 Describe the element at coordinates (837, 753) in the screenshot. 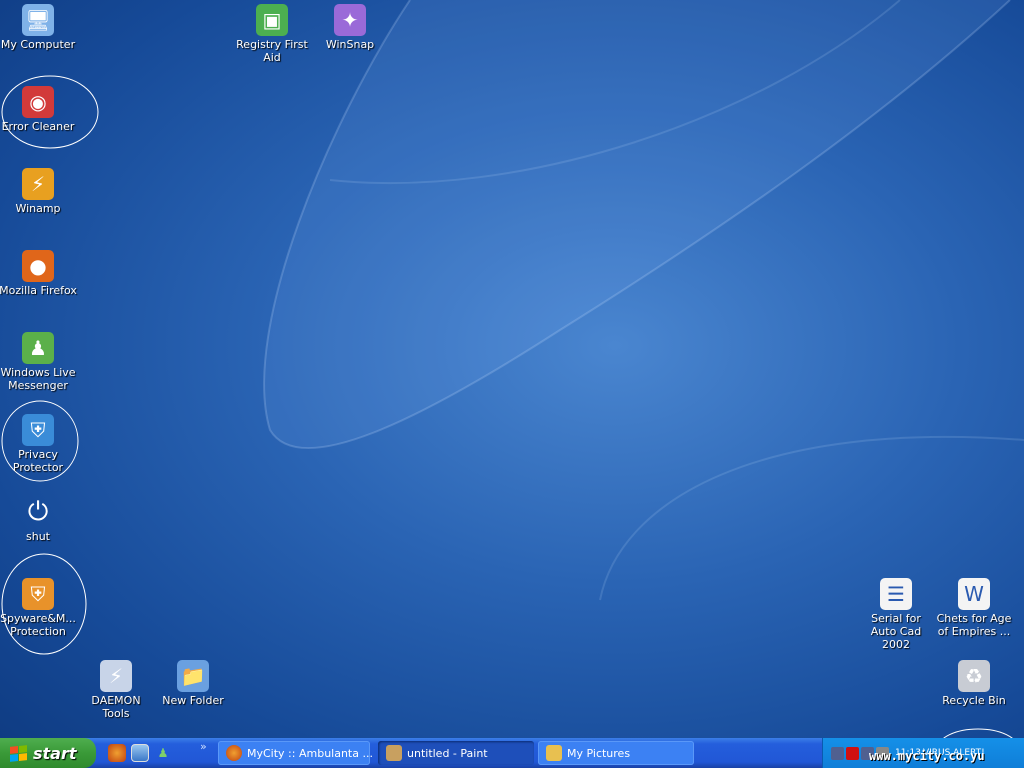

I see `network-icon` at that location.